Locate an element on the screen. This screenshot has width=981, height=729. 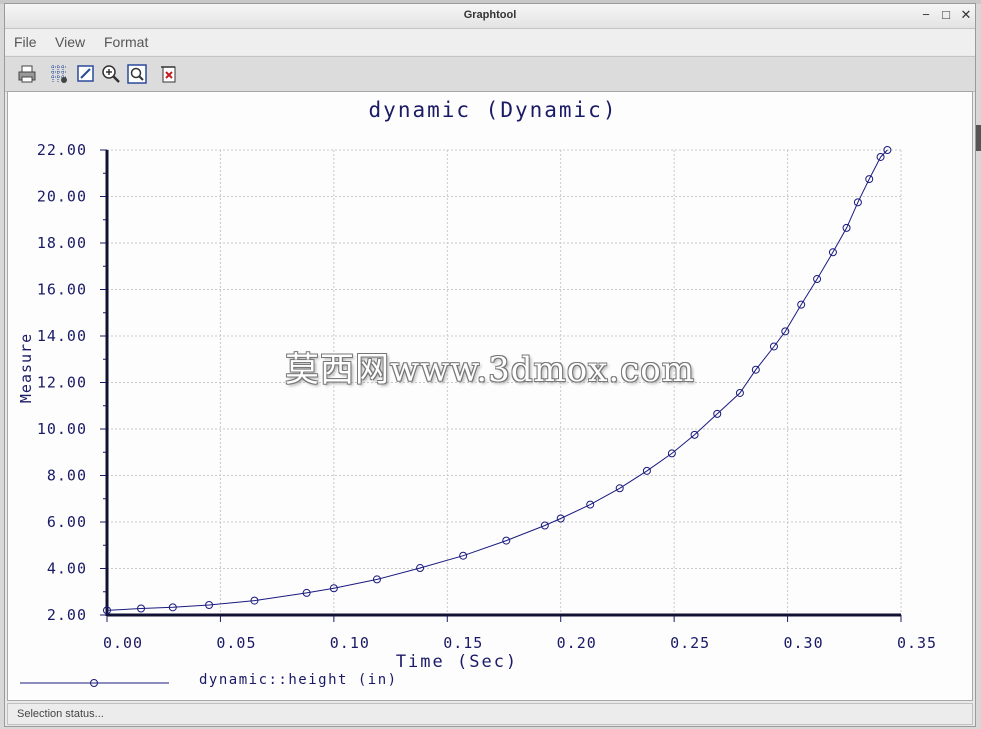
menu-bar: File View Format is located at coordinates (490, 42).